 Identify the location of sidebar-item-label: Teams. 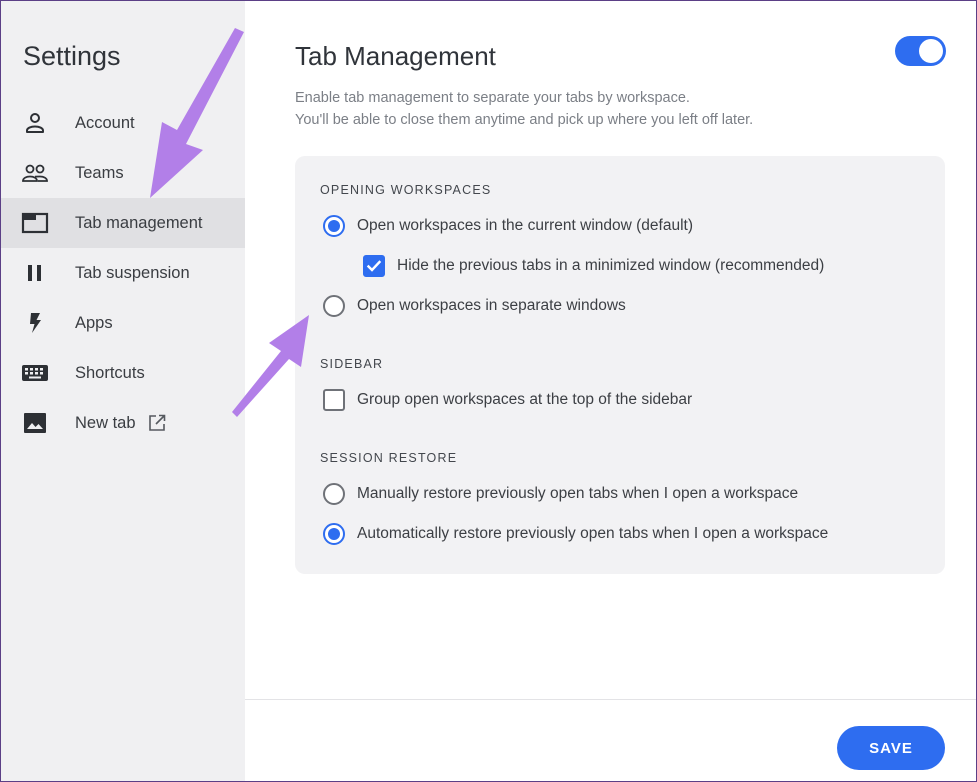
(99, 172).